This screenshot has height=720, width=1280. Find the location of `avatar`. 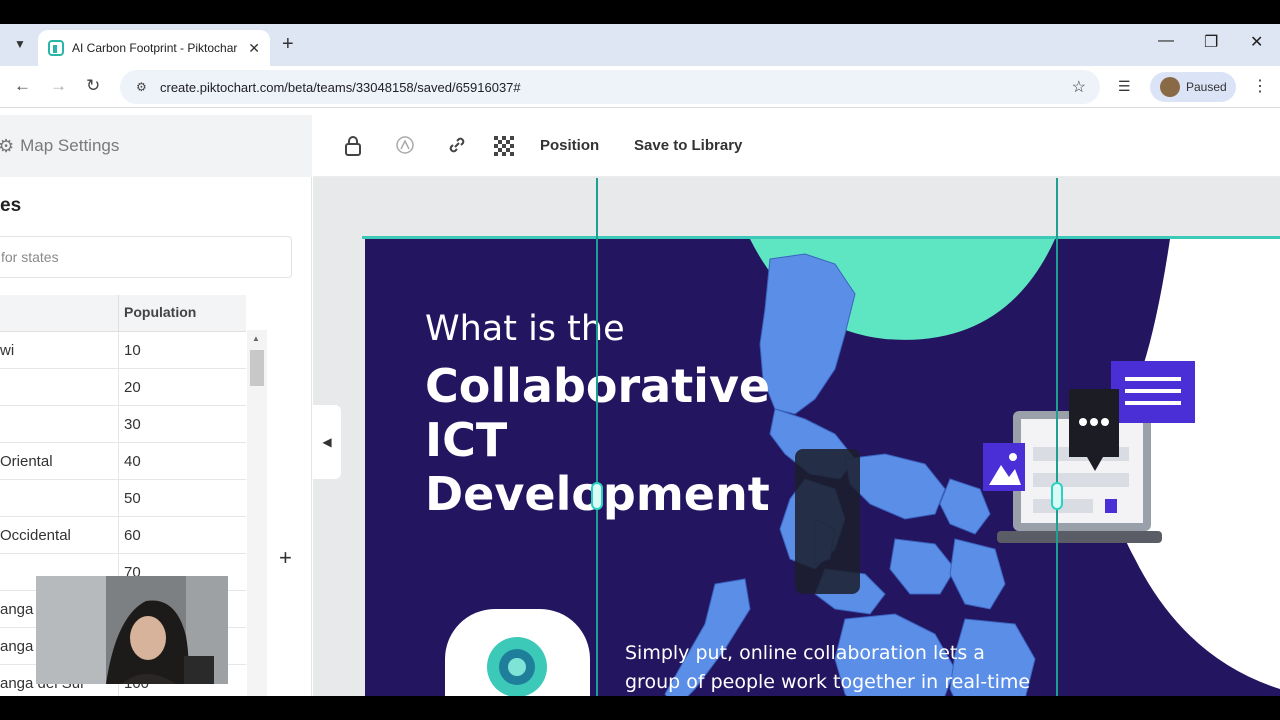

avatar is located at coordinates (1170, 87).